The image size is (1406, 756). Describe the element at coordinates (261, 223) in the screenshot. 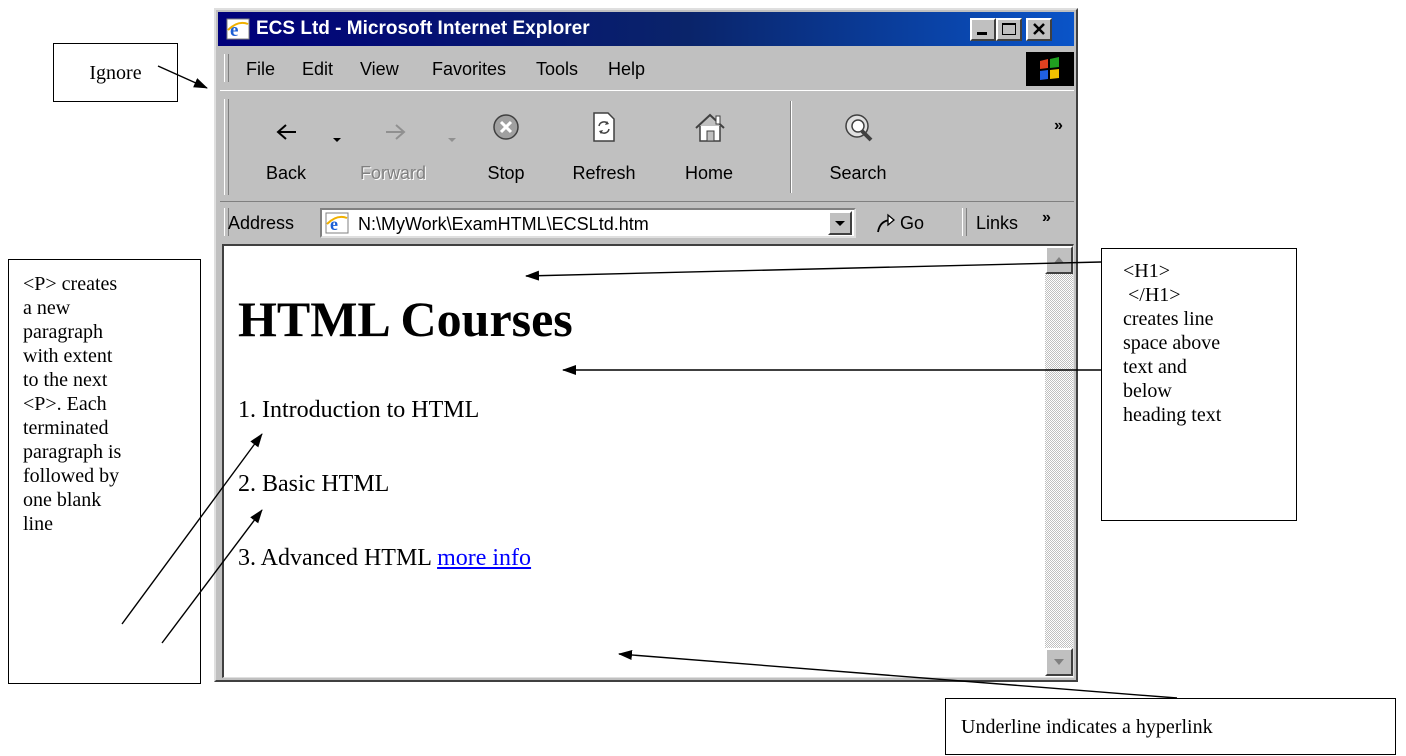

I see `address-label: Address` at that location.